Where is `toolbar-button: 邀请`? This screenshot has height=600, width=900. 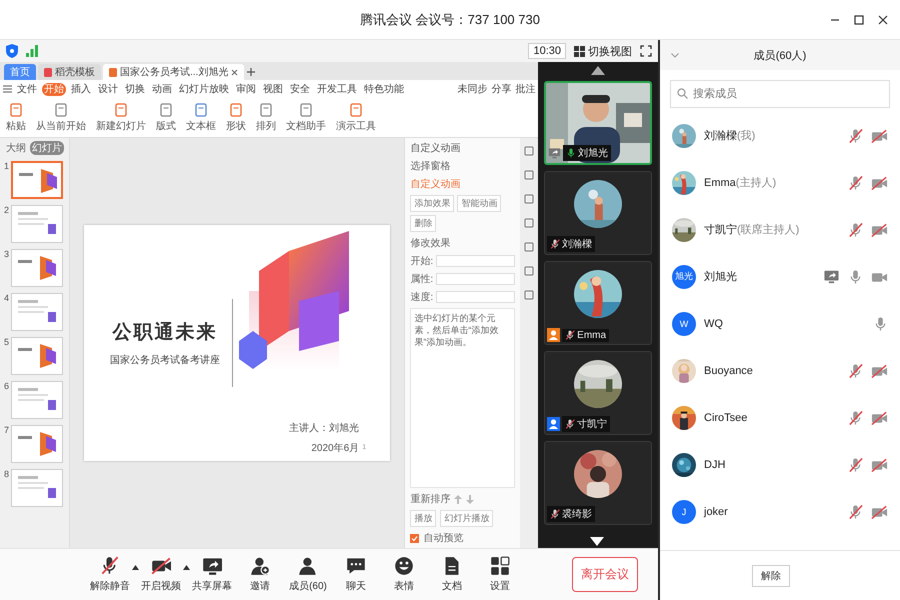
toolbar-button: 邀请 is located at coordinates (260, 574).